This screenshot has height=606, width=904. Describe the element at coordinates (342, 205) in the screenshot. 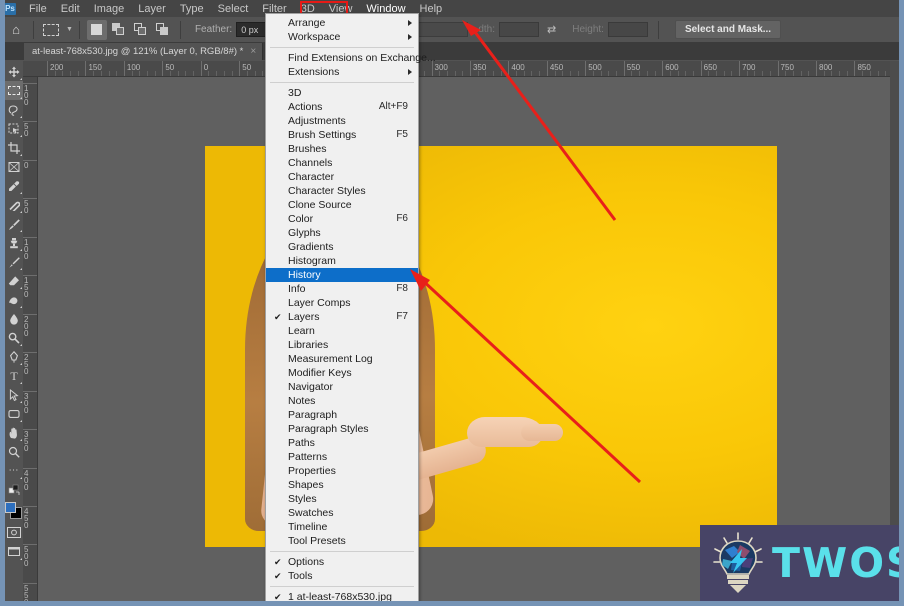

I see `window-menu-item-clone-source: Clone Source` at that location.